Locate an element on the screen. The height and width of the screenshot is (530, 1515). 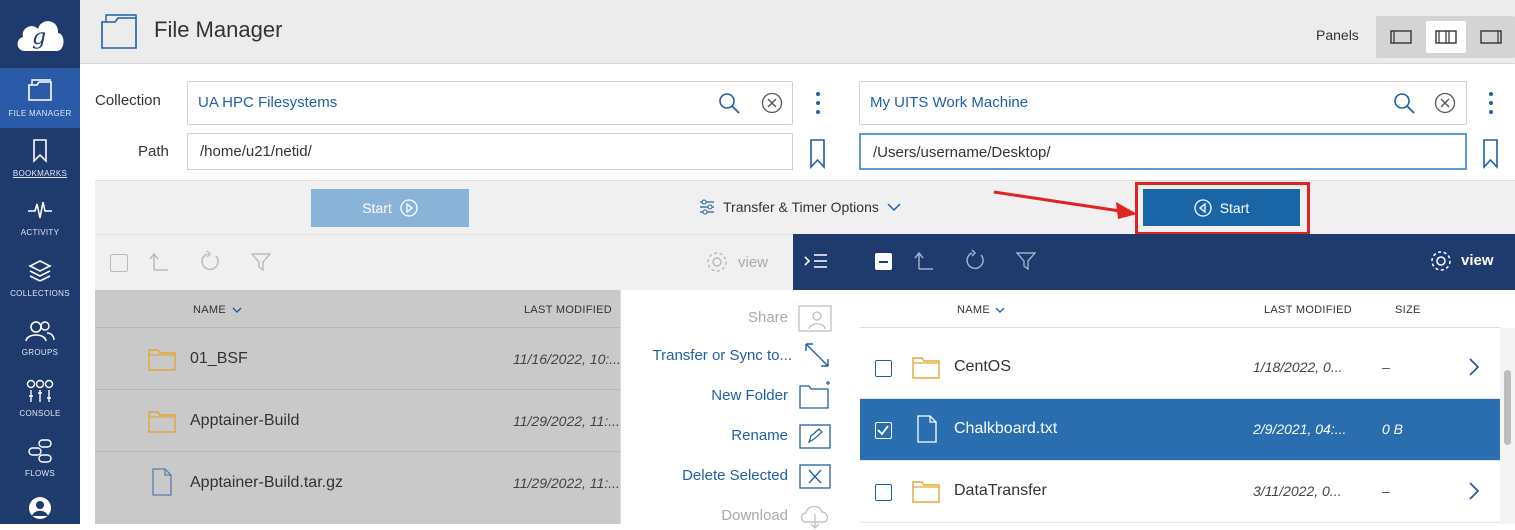
file-name: Apptainer-Build is located at coordinates (245, 420).